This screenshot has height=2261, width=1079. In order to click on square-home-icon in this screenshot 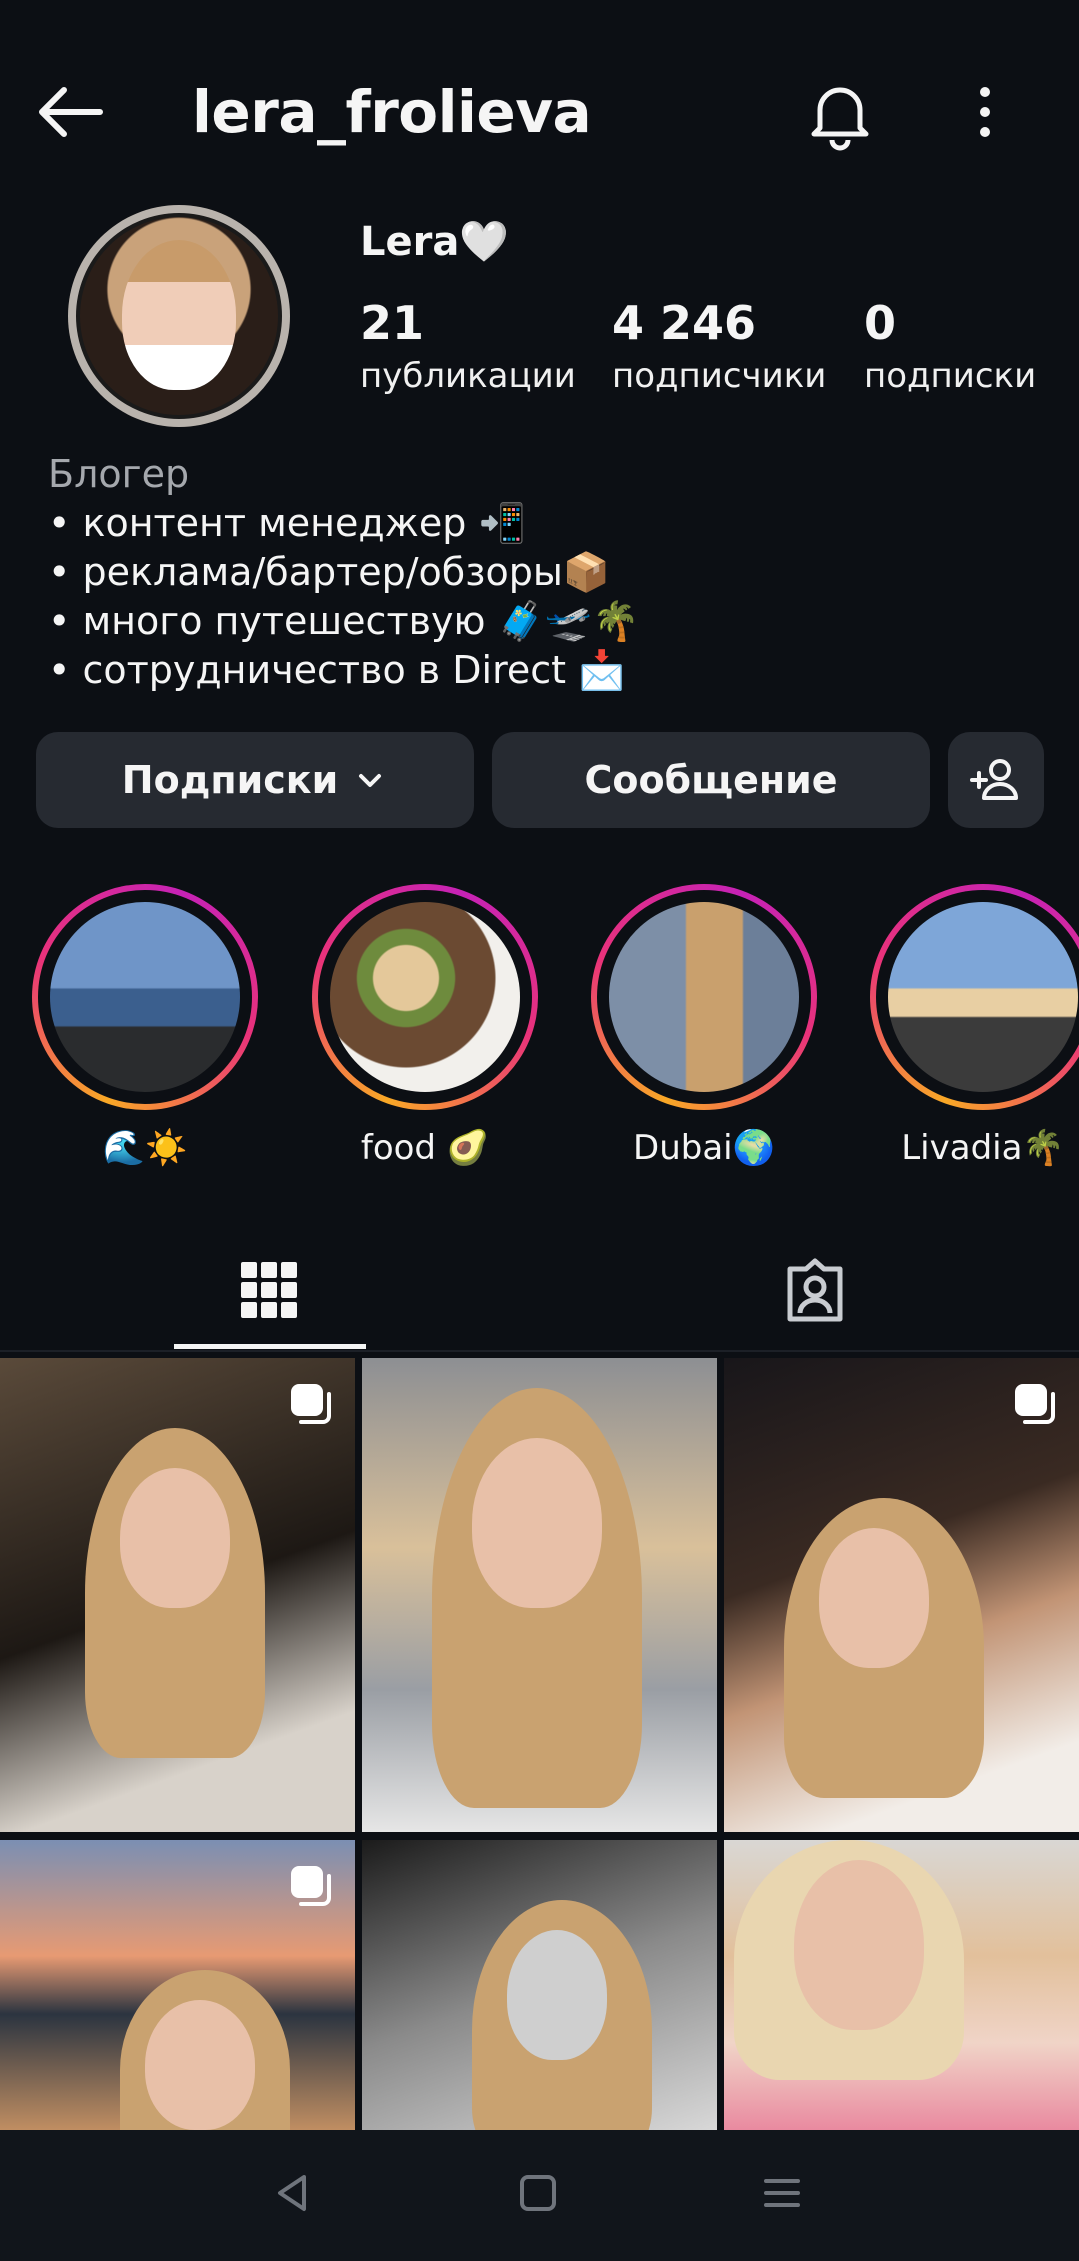, I will do `click(538, 2193)`.